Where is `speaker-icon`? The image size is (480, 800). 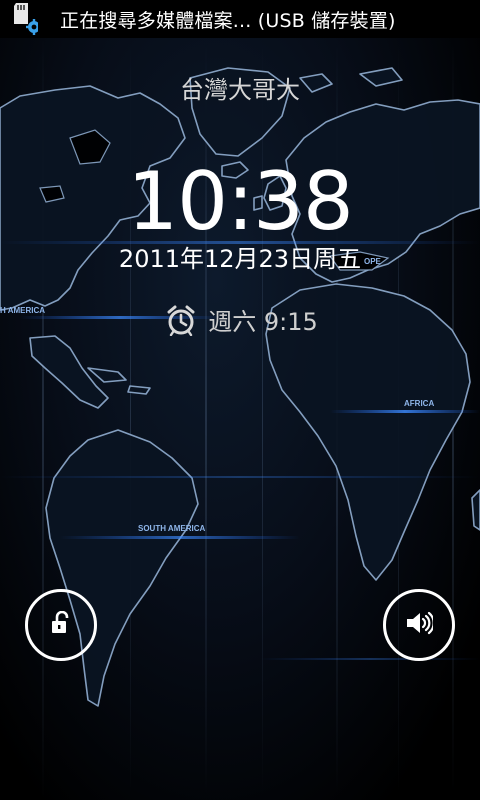 speaker-icon is located at coordinates (420, 625).